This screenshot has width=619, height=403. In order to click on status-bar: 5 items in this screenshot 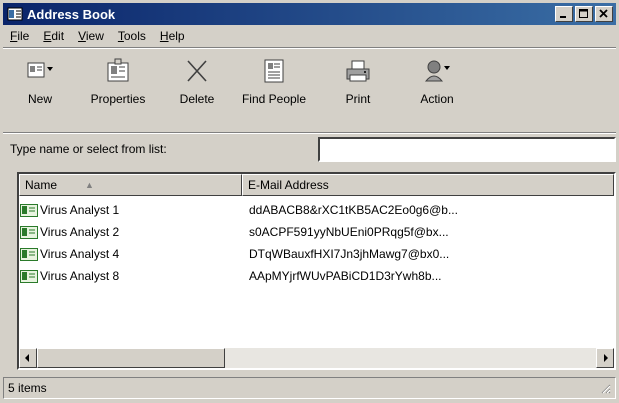, I will do `click(309, 388)`.